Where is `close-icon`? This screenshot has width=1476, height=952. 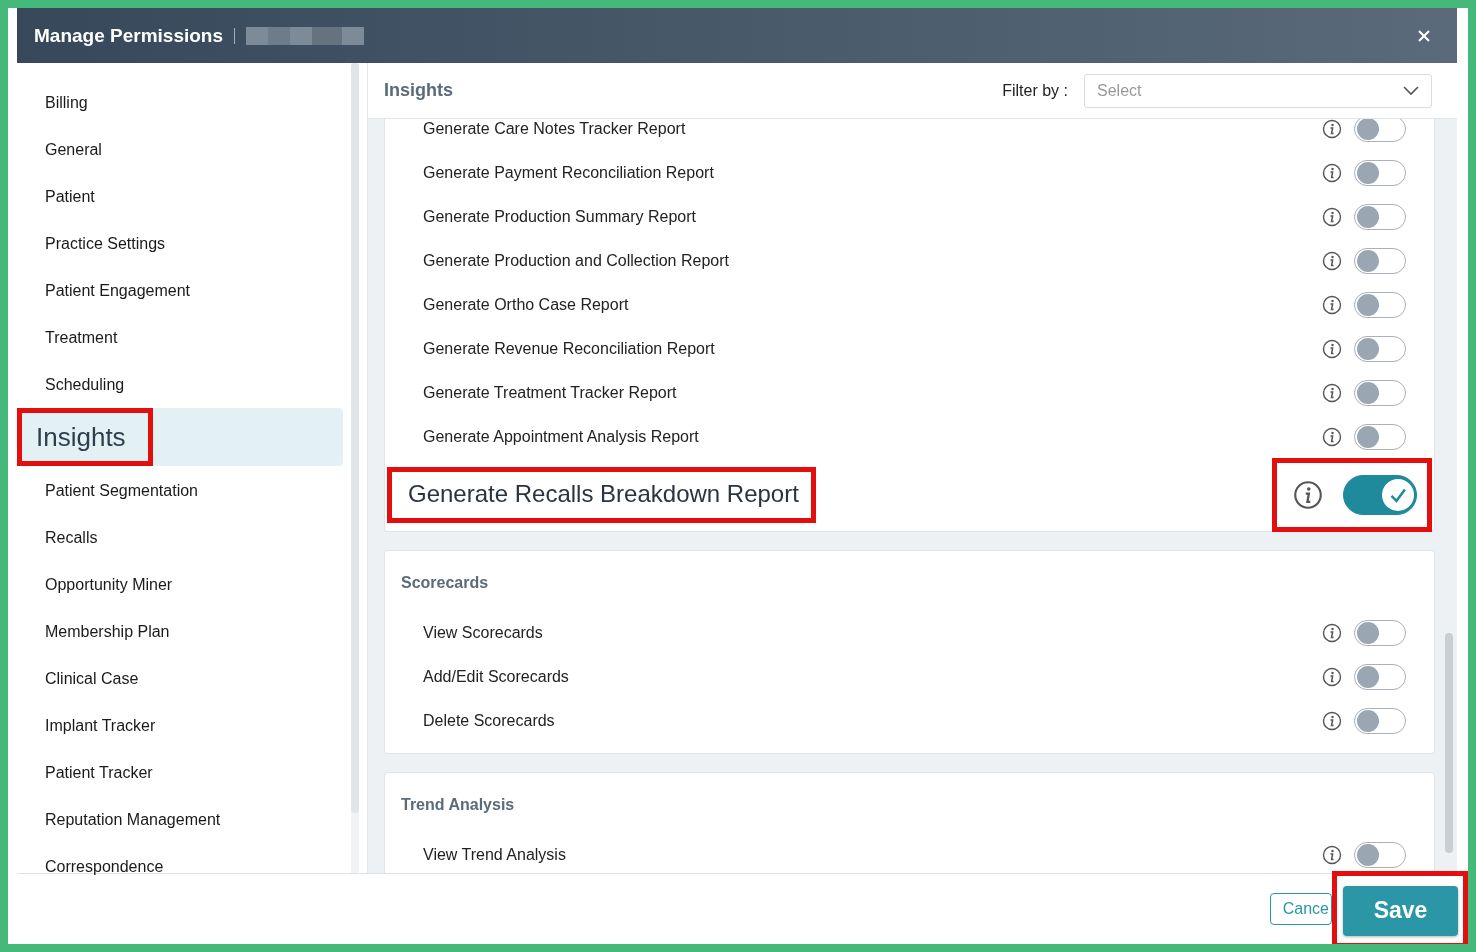
close-icon is located at coordinates (1424, 35).